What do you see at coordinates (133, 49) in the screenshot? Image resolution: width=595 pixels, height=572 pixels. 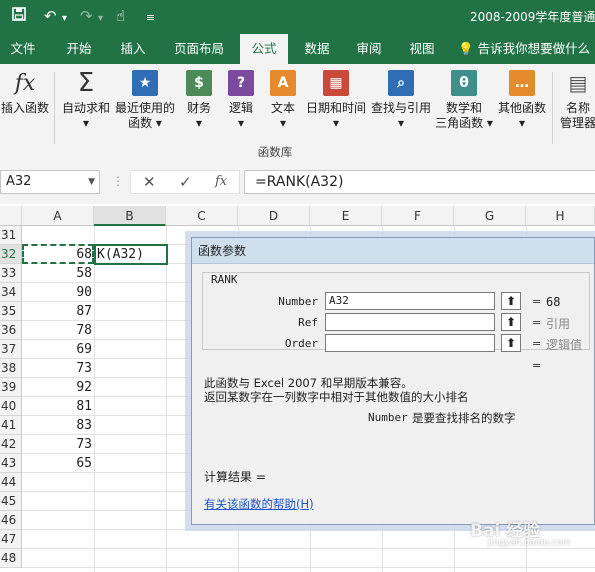 I see `tab-insert: 插入` at bounding box center [133, 49].